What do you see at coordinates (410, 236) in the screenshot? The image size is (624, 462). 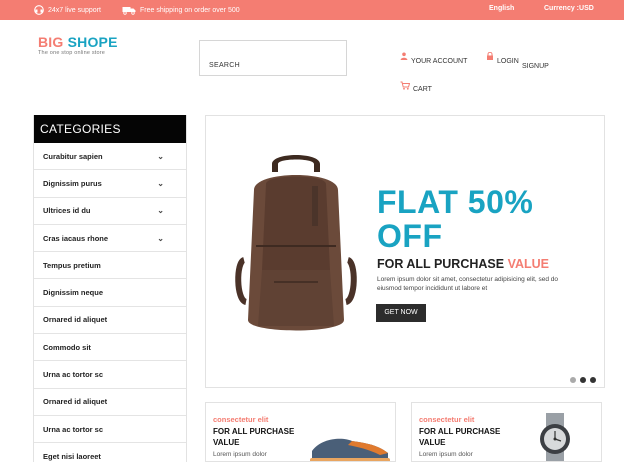 I see `promo-headline-line2: OFF` at bounding box center [410, 236].